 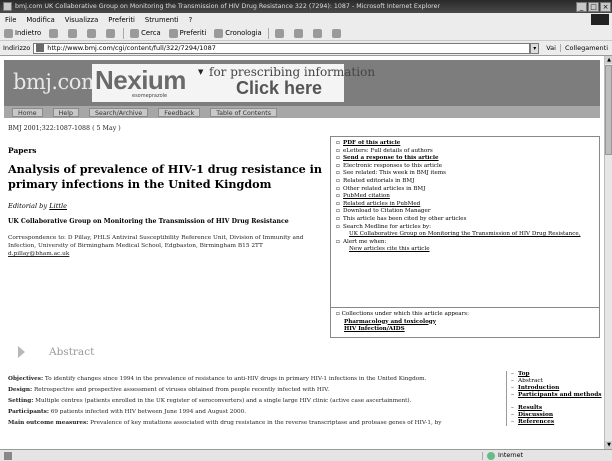 What do you see at coordinates (402, 323) in the screenshot?
I see `collection-pharmacology: Pharmacology and toxicology` at bounding box center [402, 323].